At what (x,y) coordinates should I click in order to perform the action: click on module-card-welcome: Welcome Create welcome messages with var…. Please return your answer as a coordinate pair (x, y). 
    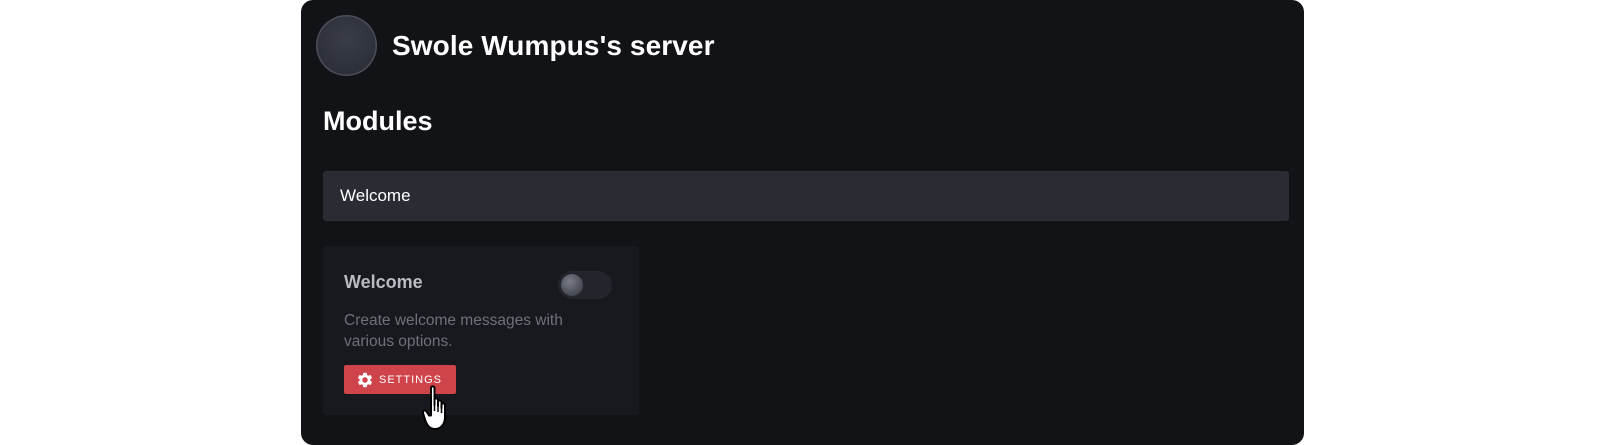
    Looking at the image, I should click on (481, 330).